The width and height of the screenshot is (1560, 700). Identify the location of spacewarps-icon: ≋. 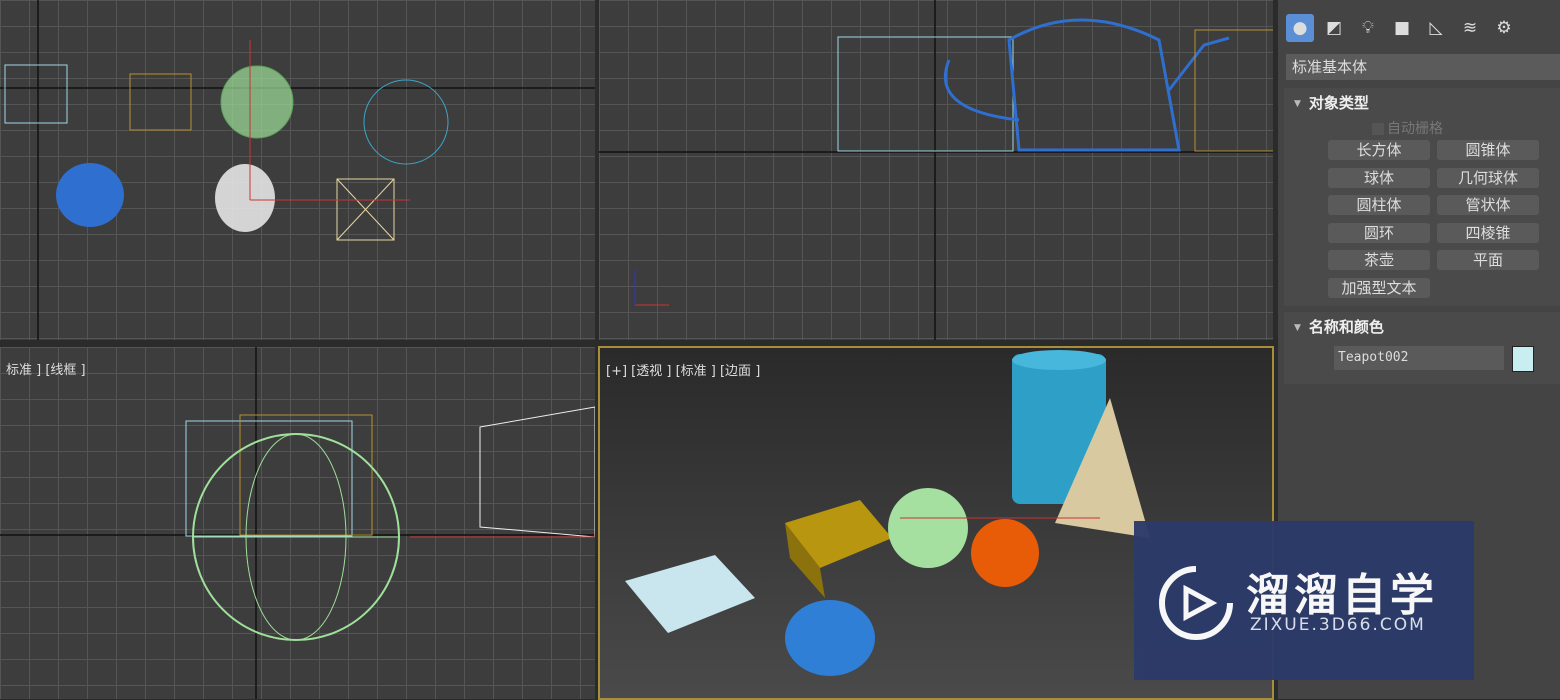
(1470, 28).